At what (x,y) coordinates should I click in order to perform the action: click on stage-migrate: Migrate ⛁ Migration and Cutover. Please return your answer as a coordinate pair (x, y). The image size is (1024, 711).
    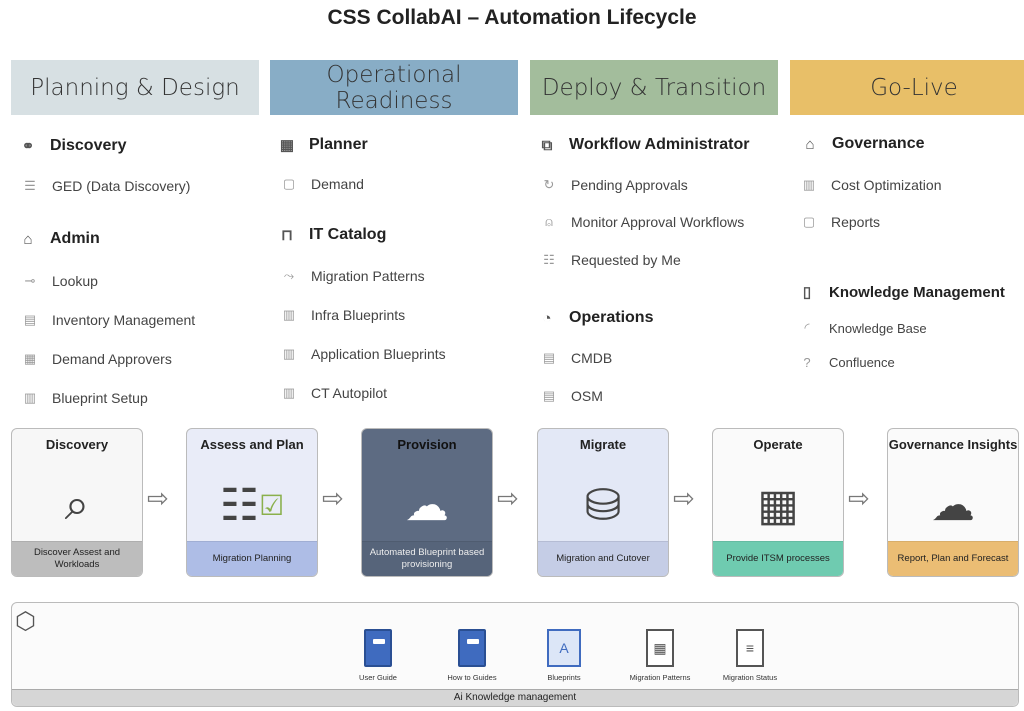
    Looking at the image, I should click on (603, 502).